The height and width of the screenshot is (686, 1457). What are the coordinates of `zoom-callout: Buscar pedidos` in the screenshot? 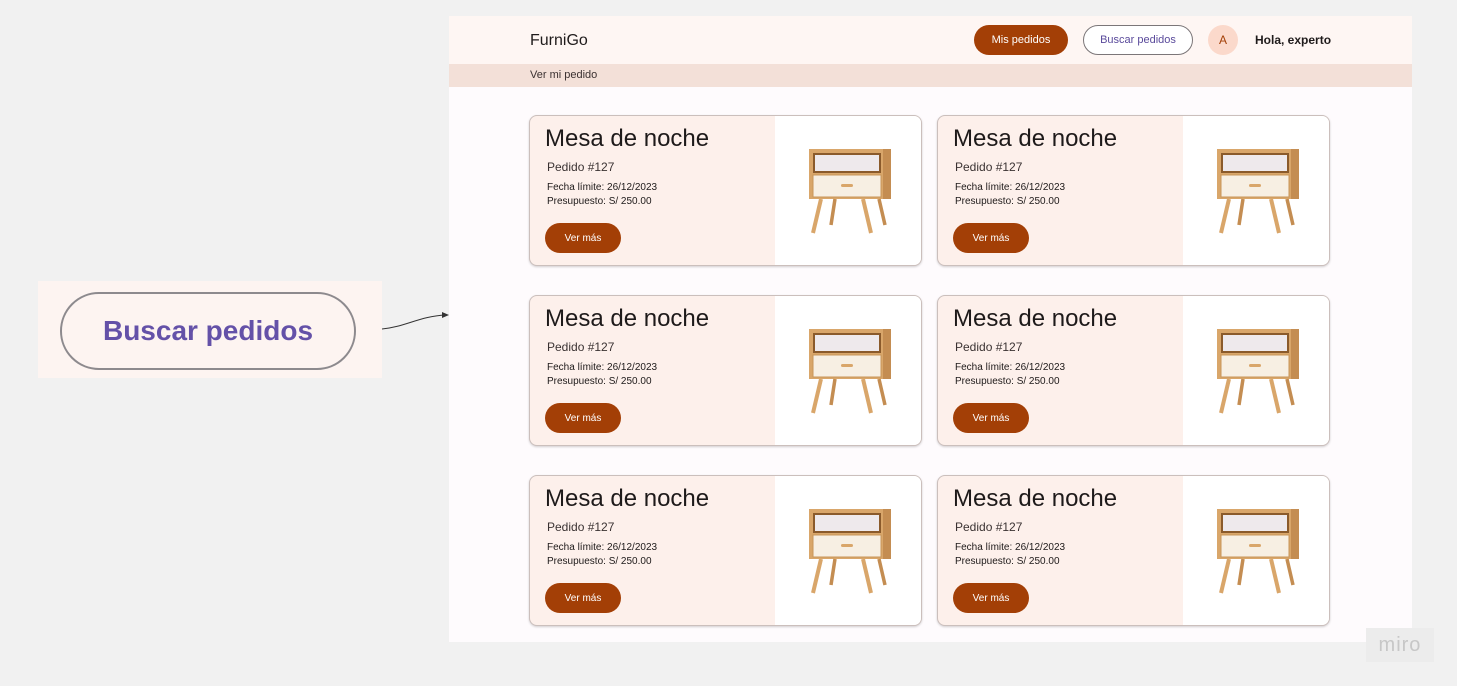 It's located at (210, 329).